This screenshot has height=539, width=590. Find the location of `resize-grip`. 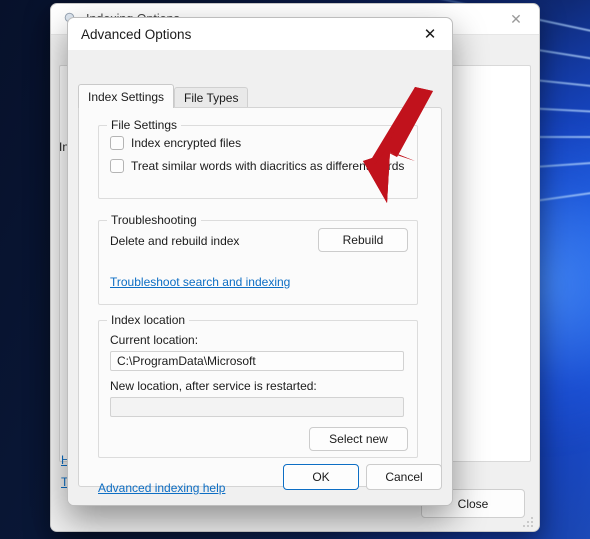

resize-grip is located at coordinates (529, 523).